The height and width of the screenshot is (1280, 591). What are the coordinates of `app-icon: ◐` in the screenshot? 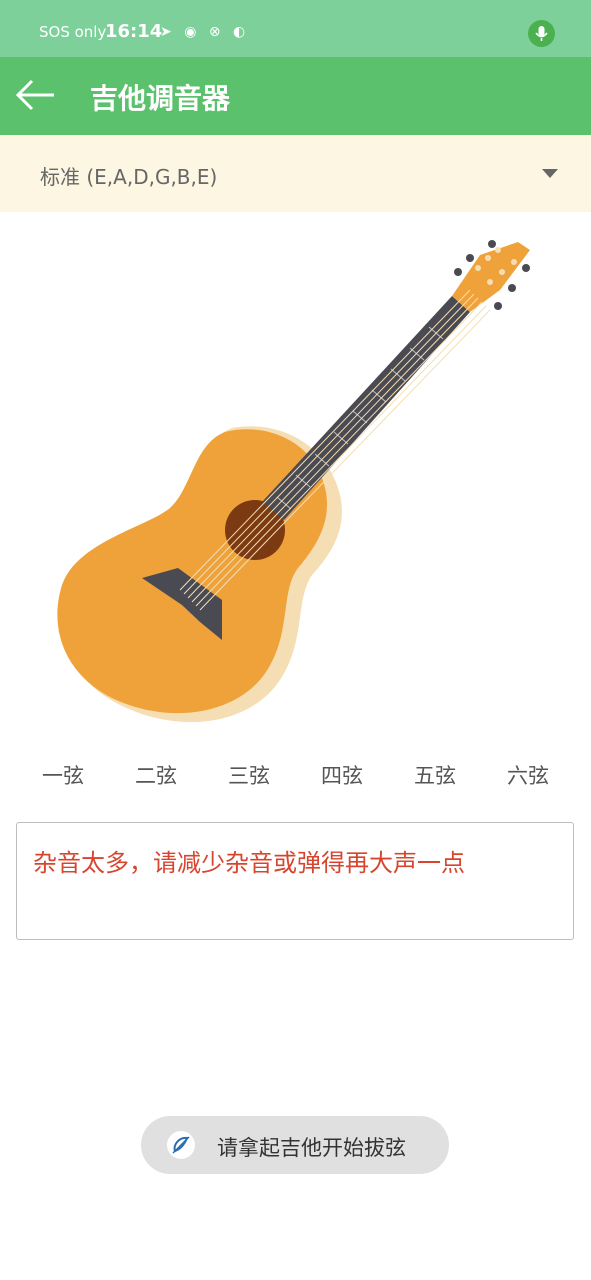 It's located at (241, 32).